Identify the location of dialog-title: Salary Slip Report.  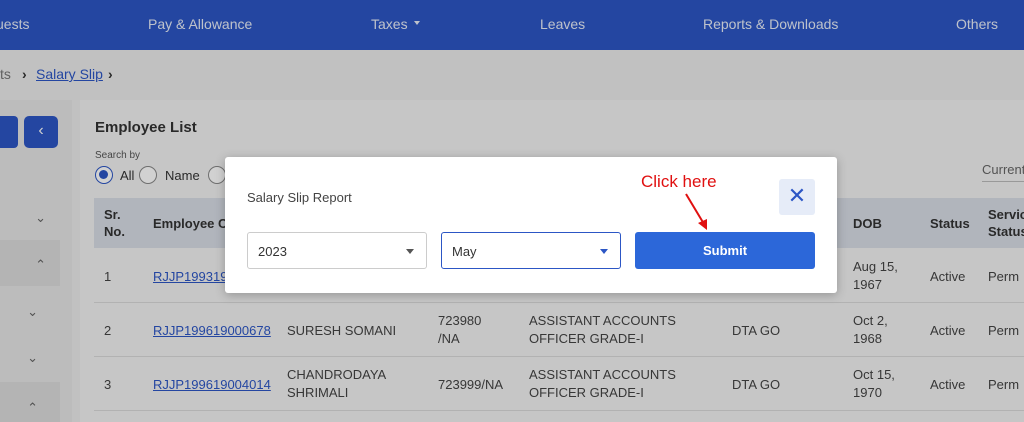
(299, 197).